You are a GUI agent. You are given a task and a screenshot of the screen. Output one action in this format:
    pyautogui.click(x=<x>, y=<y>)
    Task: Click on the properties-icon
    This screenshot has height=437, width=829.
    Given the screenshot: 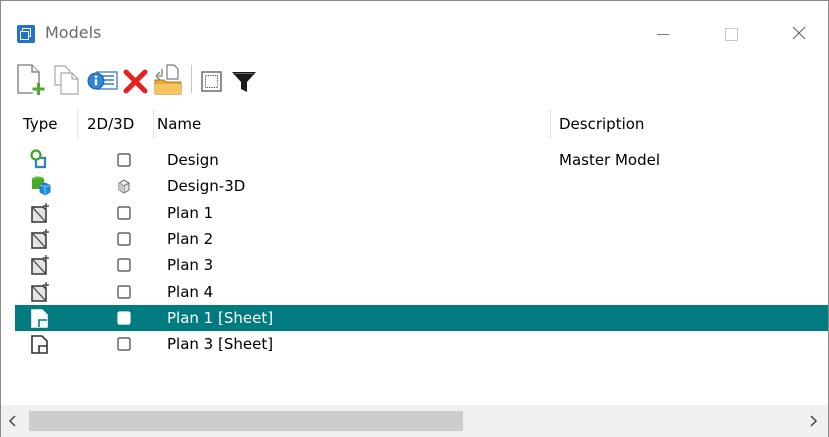 What is the action you would take?
    pyautogui.click(x=102, y=80)
    